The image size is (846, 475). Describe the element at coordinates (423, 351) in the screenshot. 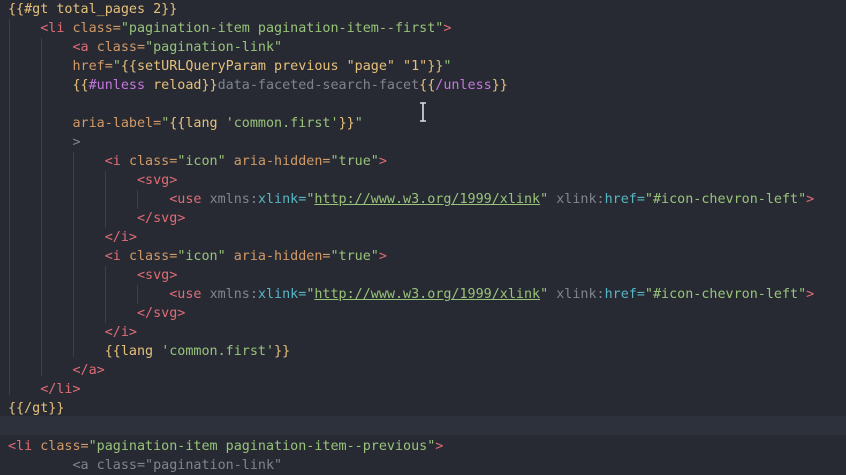

I see `code-line: {{lang 'common.first'}}` at that location.